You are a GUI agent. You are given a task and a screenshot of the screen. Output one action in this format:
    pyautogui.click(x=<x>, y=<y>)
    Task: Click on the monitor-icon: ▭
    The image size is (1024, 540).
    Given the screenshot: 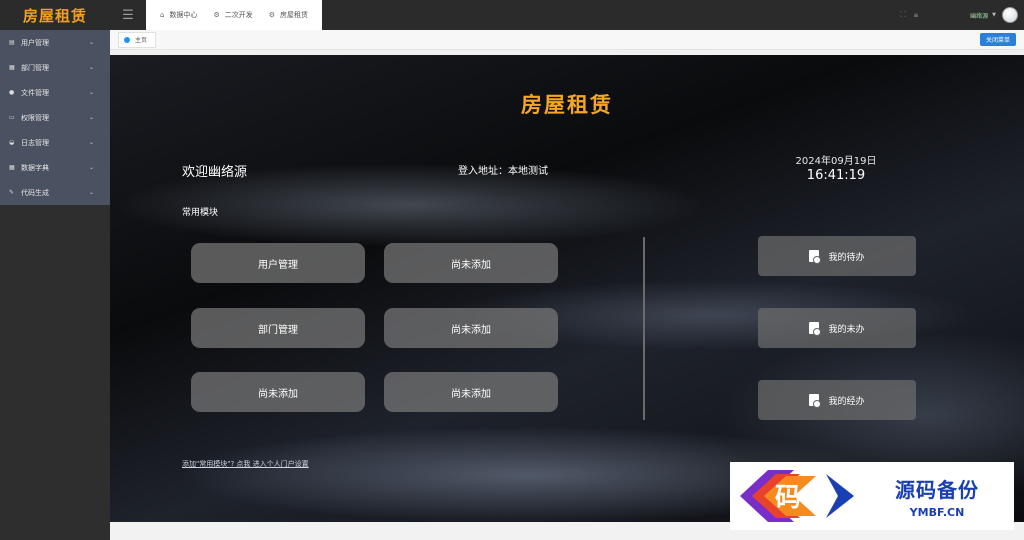 What is the action you would take?
    pyautogui.click(x=12, y=117)
    